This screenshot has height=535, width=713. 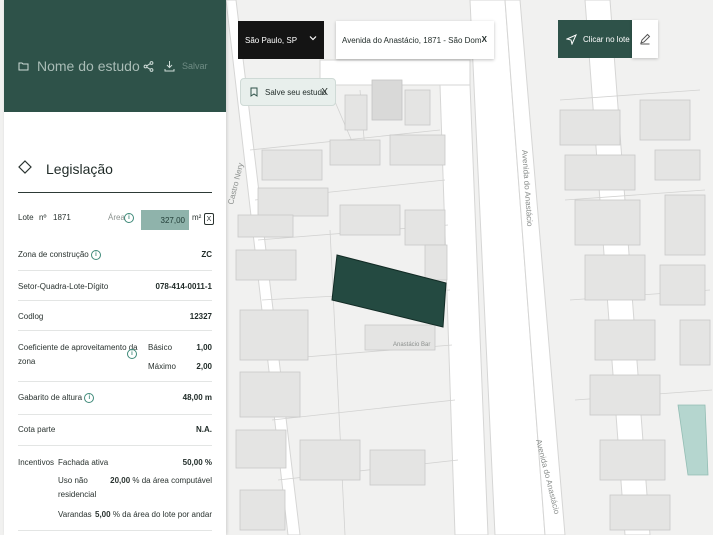 What do you see at coordinates (132, 354) in the screenshot?
I see `coefficient-info-icon: i` at bounding box center [132, 354].